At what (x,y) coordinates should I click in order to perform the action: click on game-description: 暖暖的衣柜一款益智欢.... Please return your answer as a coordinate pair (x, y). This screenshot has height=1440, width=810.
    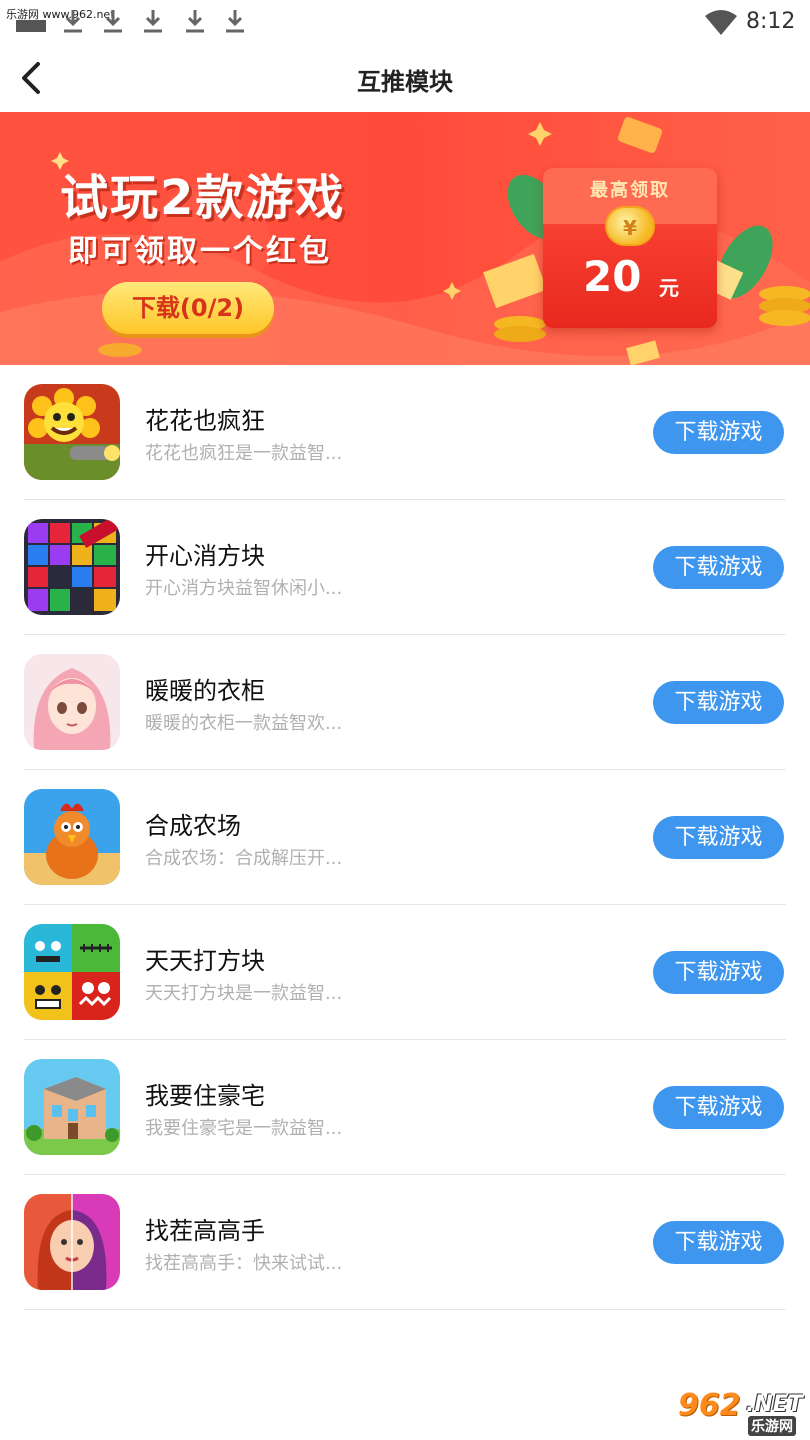
    Looking at the image, I should click on (244, 723).